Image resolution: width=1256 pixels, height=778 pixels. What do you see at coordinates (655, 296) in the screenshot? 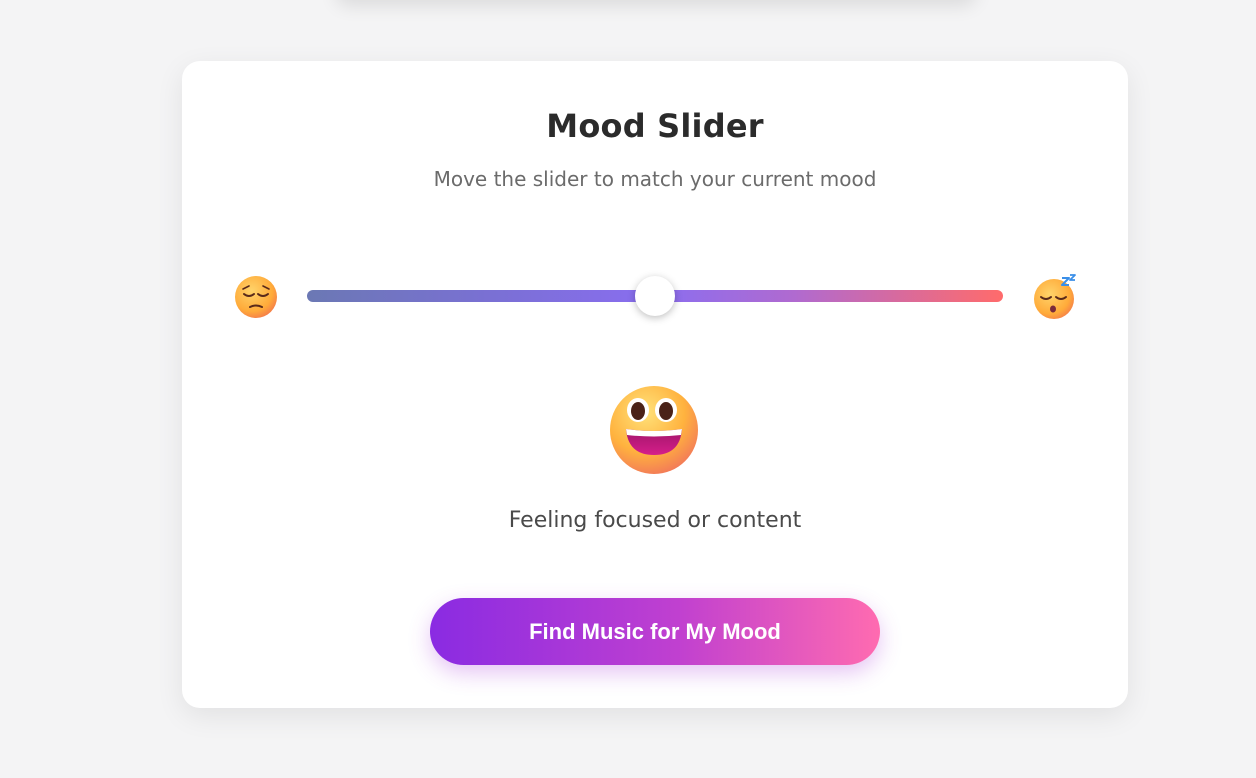
I see `mood-slider-thumb` at bounding box center [655, 296].